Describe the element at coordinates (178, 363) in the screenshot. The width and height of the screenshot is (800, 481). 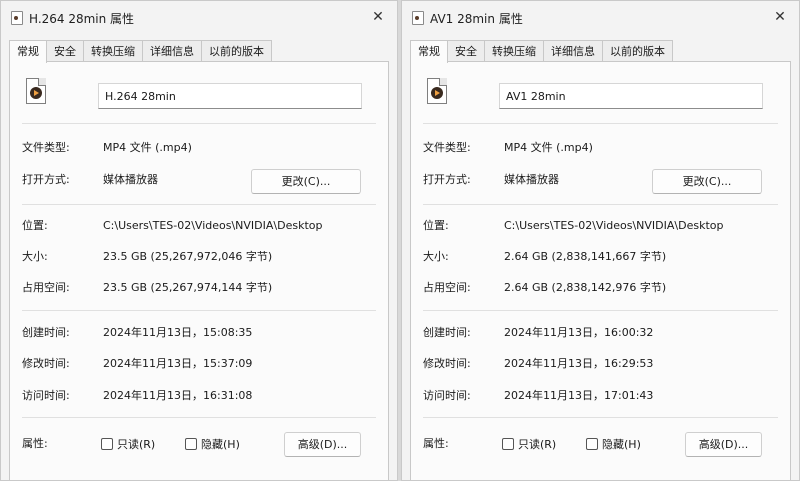
I see `modified-value: 2024年11月13日，15:37:09` at that location.